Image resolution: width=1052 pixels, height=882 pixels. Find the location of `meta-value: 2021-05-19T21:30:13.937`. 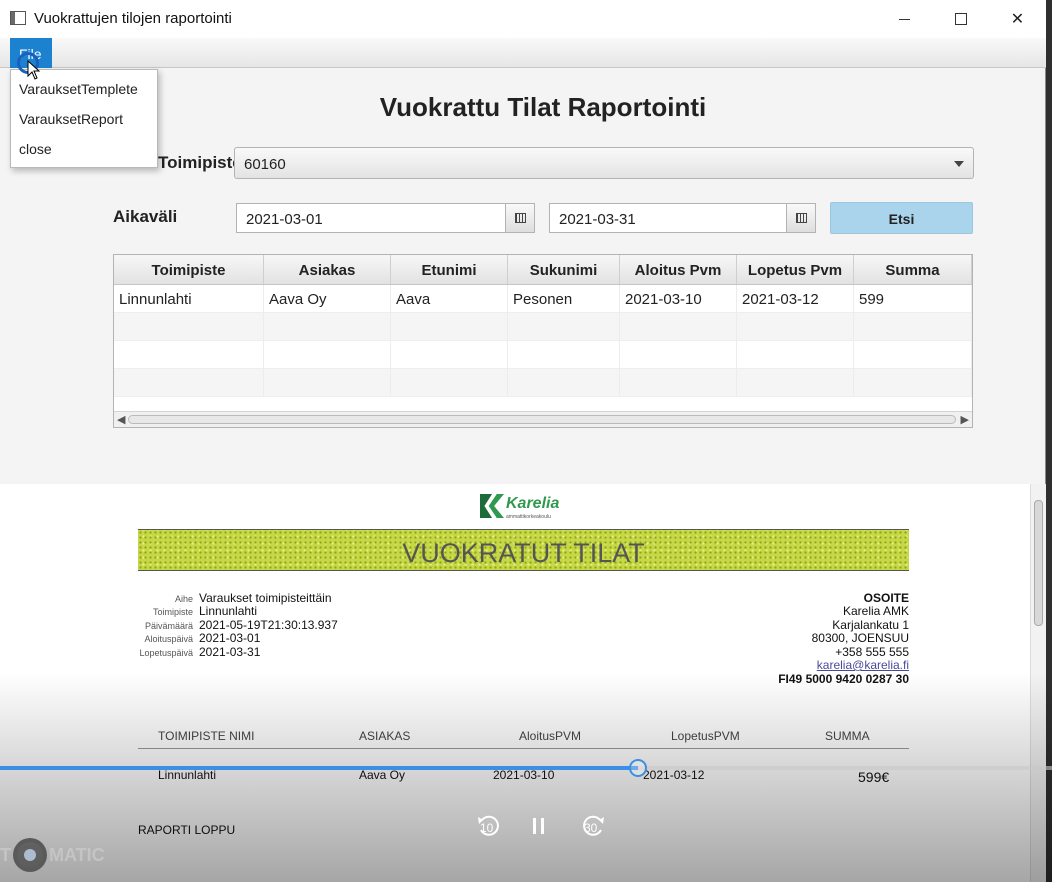

meta-value: 2021-05-19T21:30:13.937 is located at coordinates (268, 625).